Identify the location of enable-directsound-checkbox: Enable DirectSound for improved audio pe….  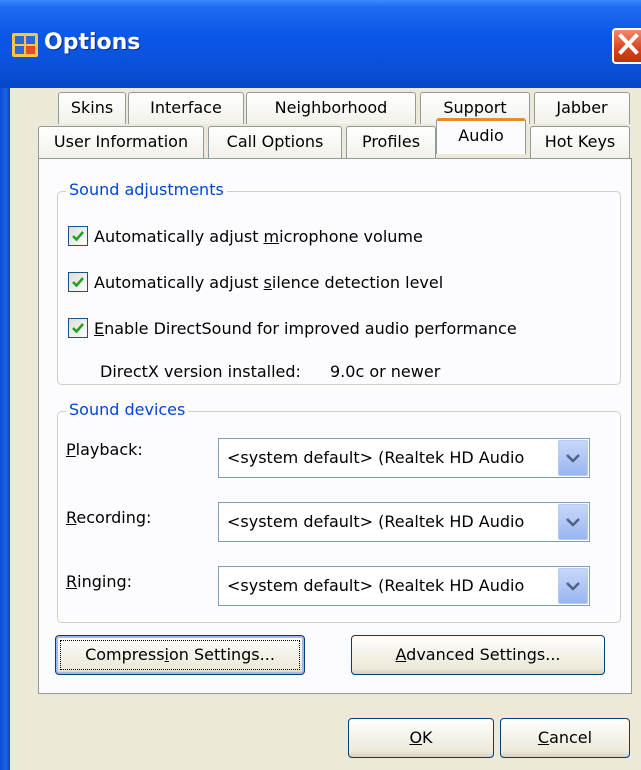
(292, 328).